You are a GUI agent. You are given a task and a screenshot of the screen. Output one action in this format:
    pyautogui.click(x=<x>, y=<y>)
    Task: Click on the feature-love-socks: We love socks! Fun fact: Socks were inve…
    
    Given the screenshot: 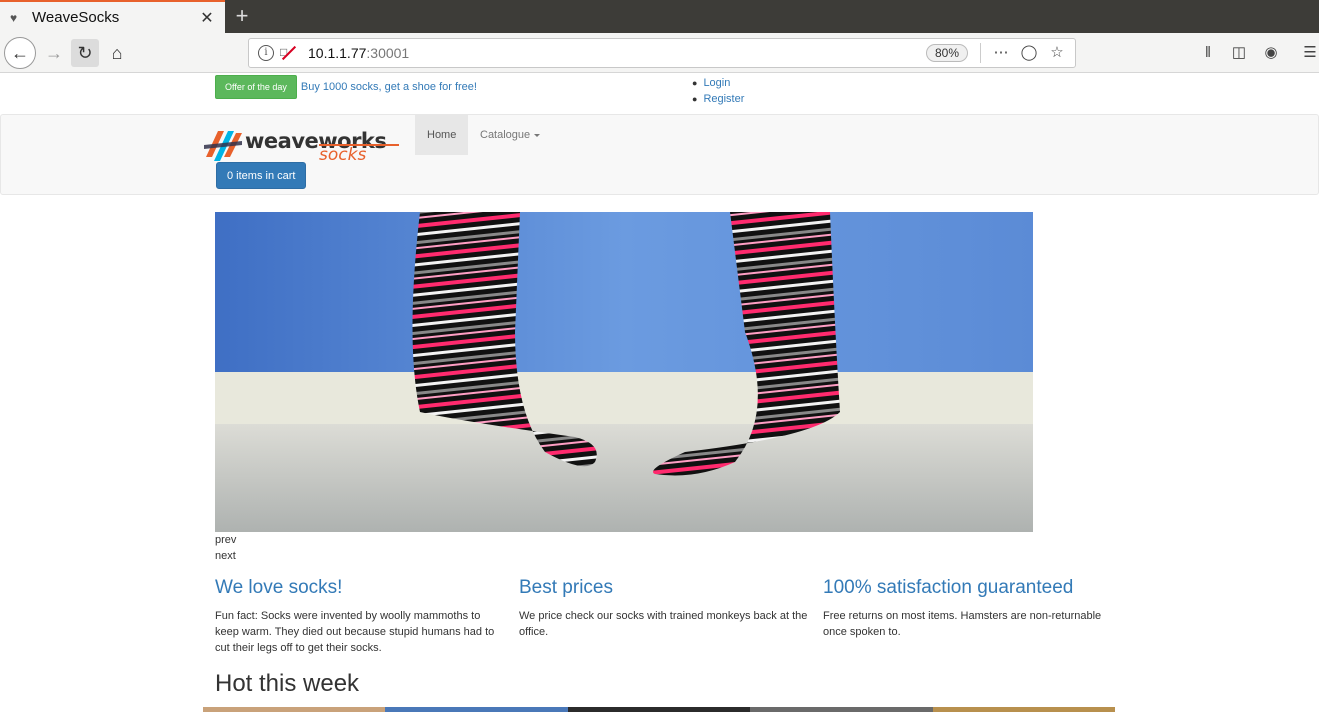 What is the action you would take?
    pyautogui.click(x=360, y=616)
    